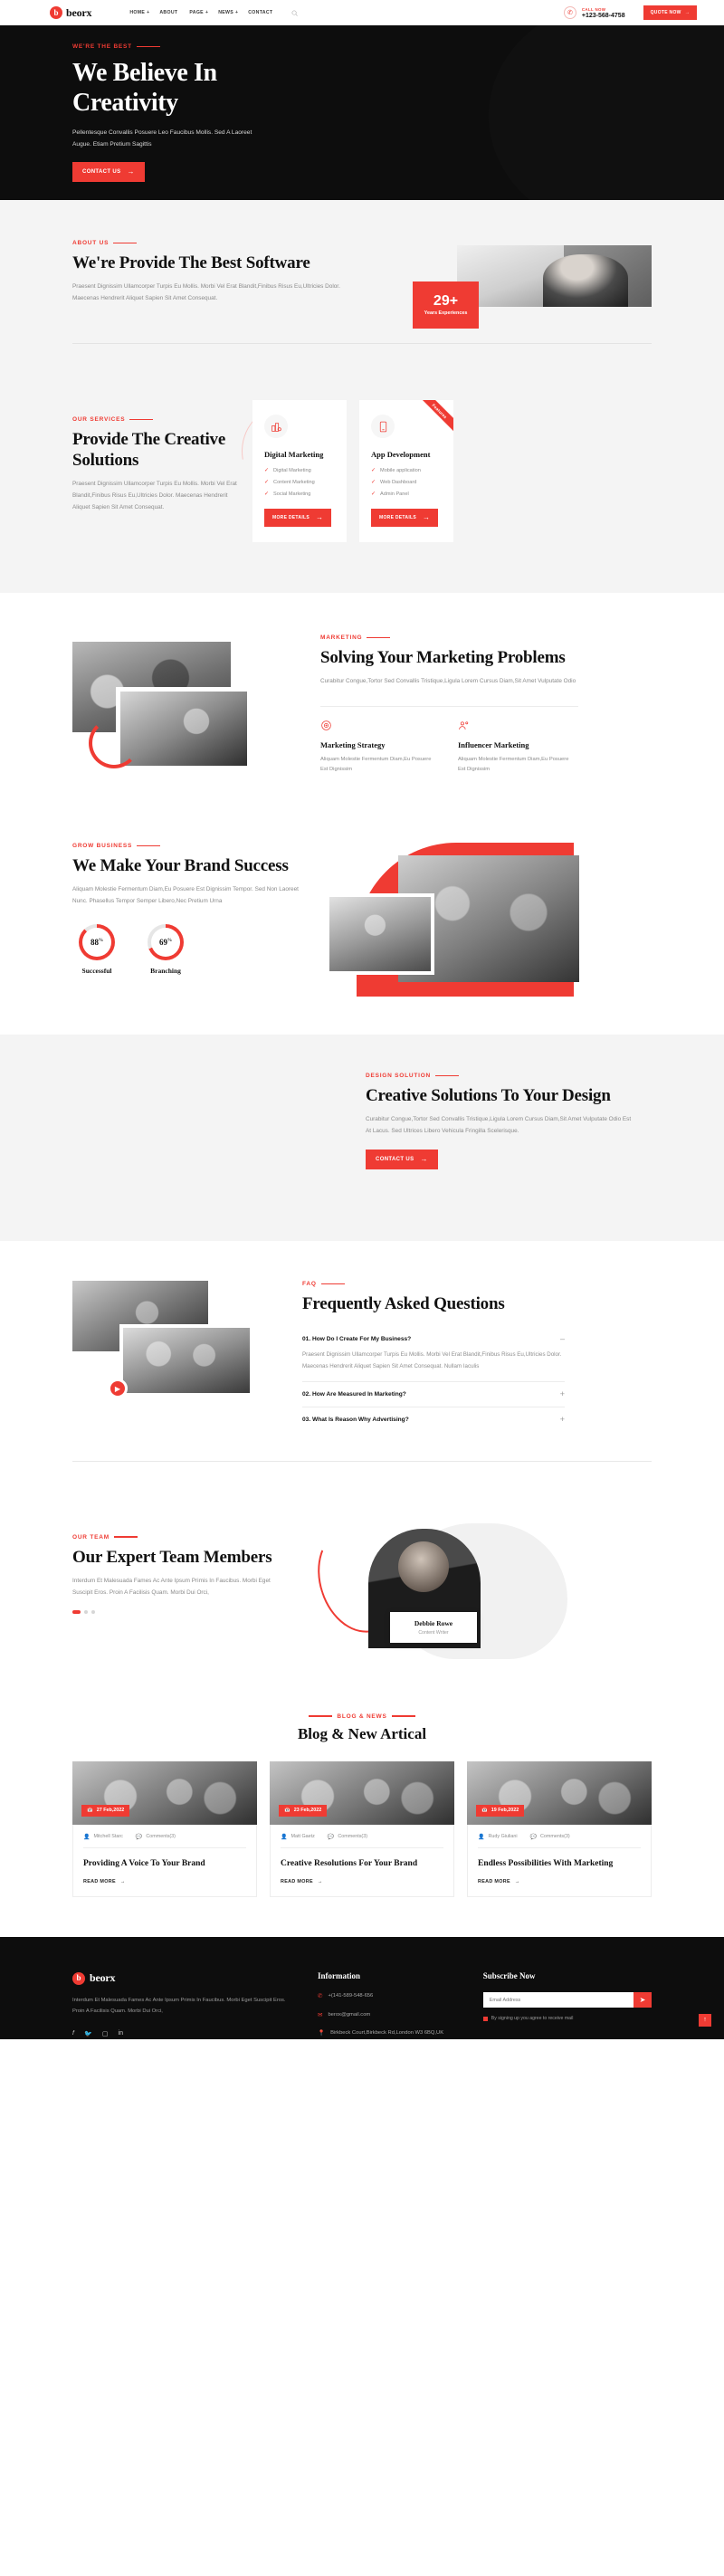 This screenshot has width=724, height=2576. What do you see at coordinates (267, 494) in the screenshot?
I see `check-circle-icon: ✓` at bounding box center [267, 494].